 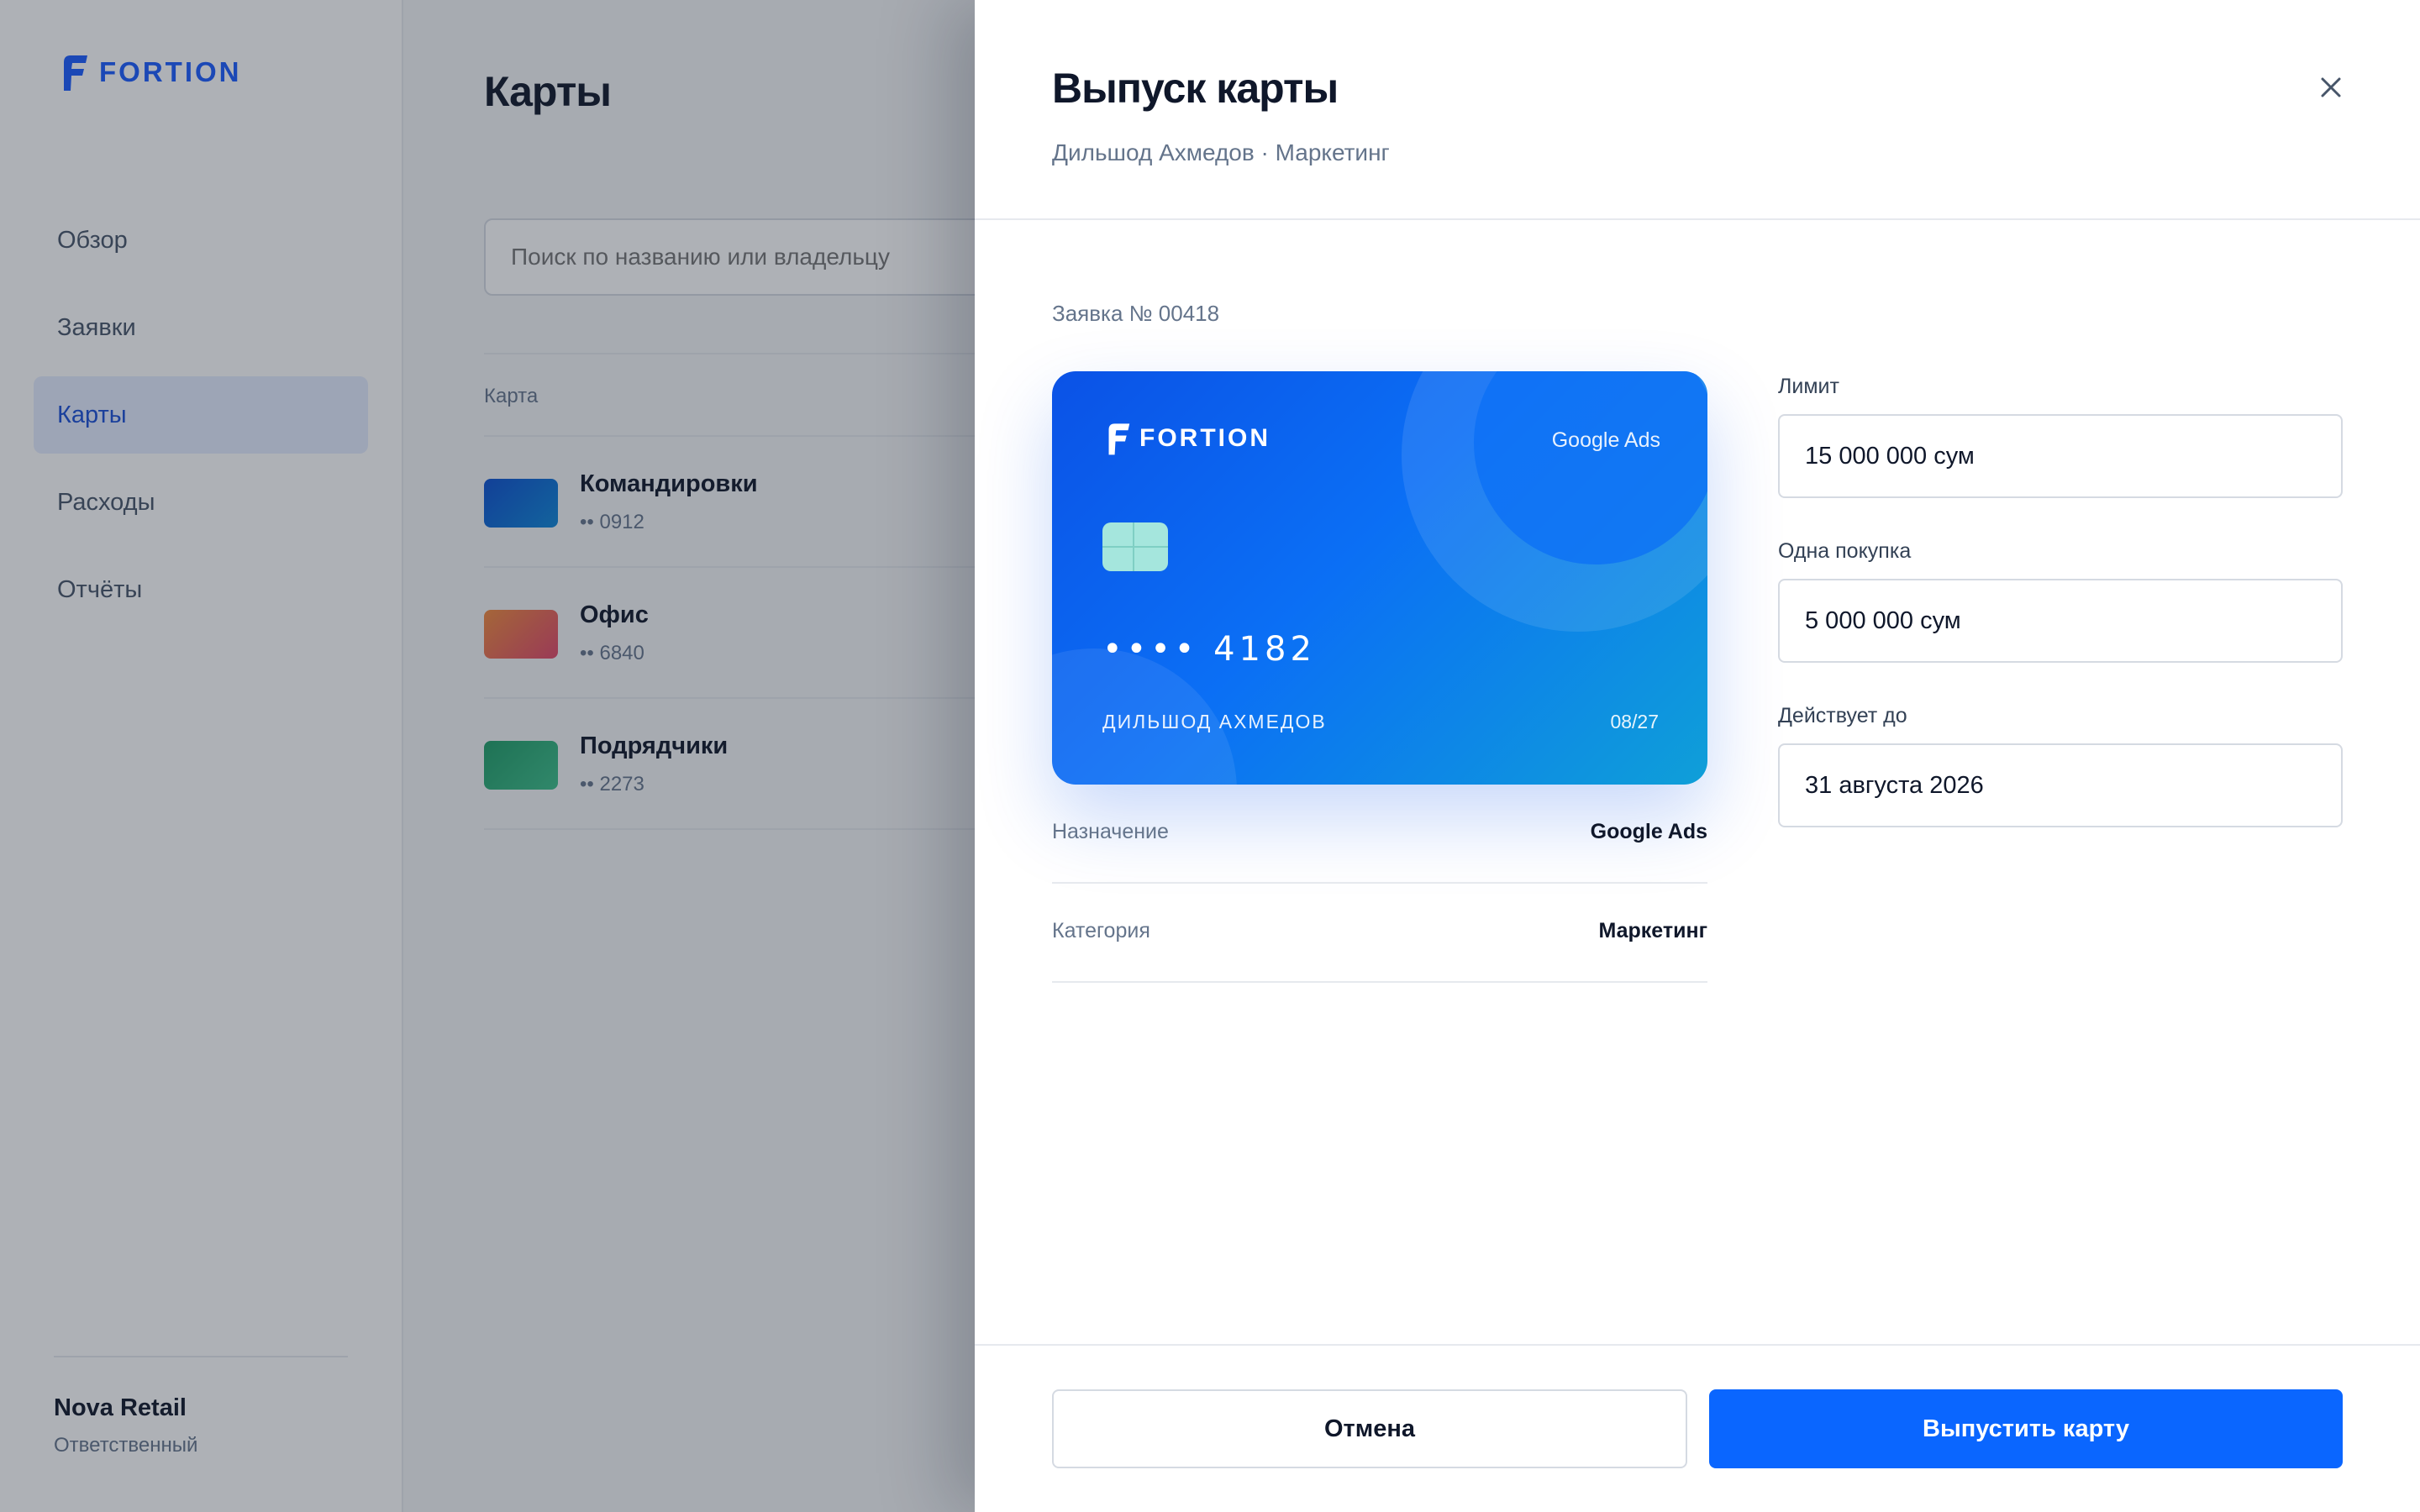 I want to click on card-expiry: 08/27, so click(x=1634, y=721).